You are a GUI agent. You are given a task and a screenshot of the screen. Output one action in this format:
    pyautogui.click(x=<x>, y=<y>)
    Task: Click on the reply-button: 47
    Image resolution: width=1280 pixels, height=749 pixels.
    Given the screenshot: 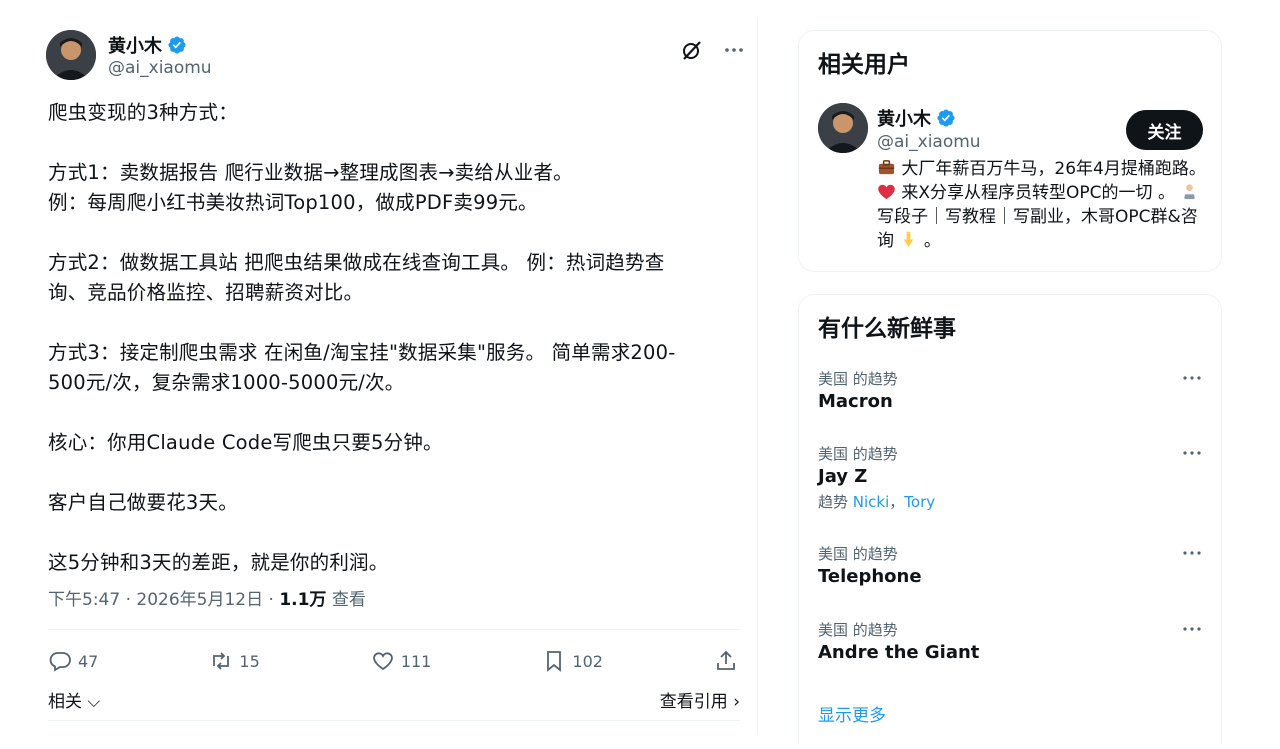 What is the action you would take?
    pyautogui.click(x=73, y=661)
    